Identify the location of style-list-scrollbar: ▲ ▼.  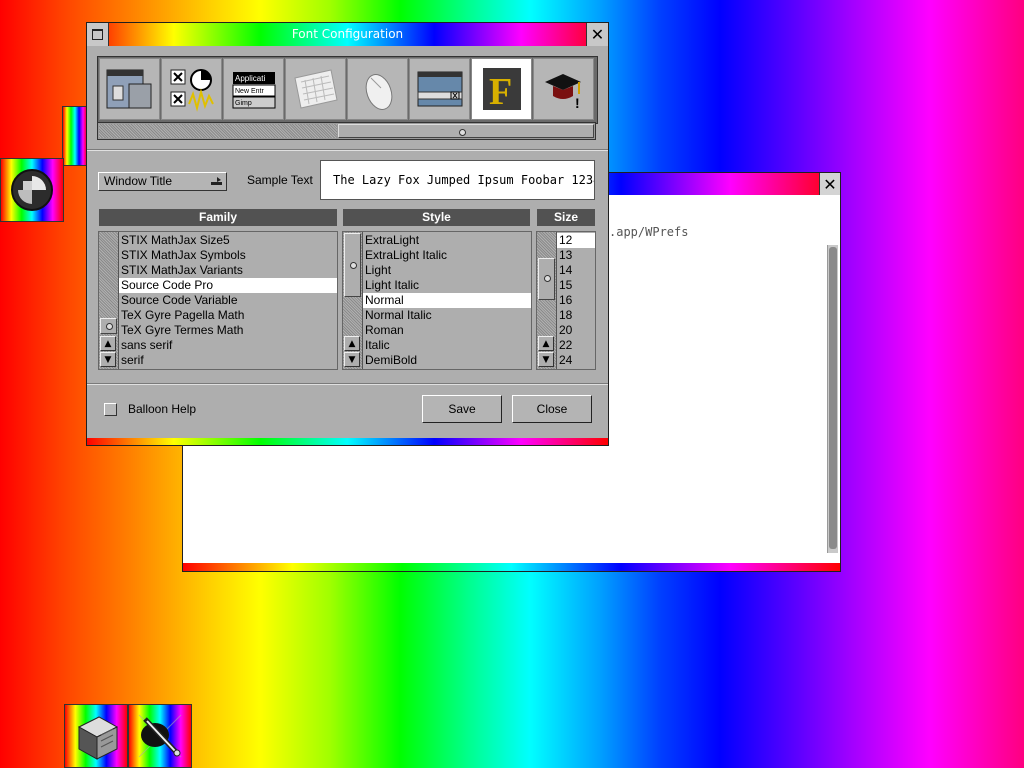
(353, 300).